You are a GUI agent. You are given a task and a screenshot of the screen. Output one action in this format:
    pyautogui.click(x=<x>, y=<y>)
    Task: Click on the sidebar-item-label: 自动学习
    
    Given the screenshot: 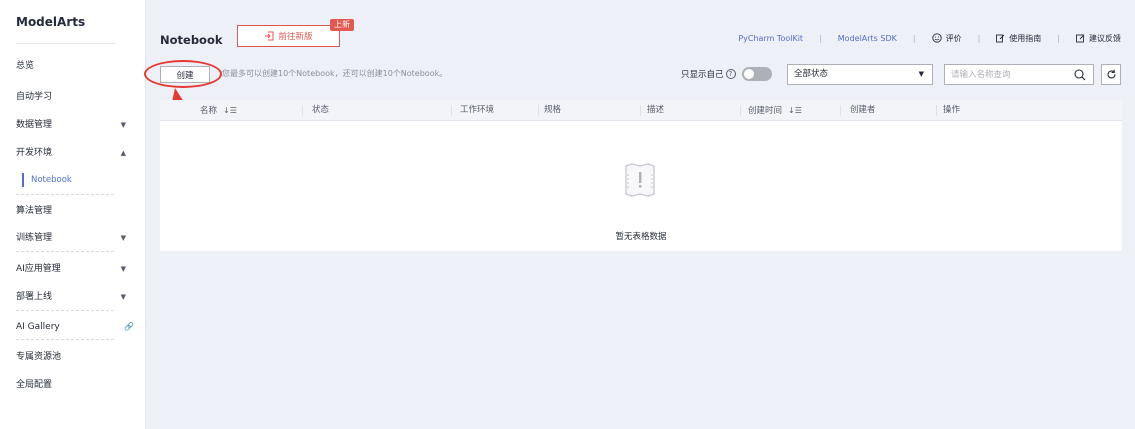 What is the action you would take?
    pyautogui.click(x=34, y=97)
    